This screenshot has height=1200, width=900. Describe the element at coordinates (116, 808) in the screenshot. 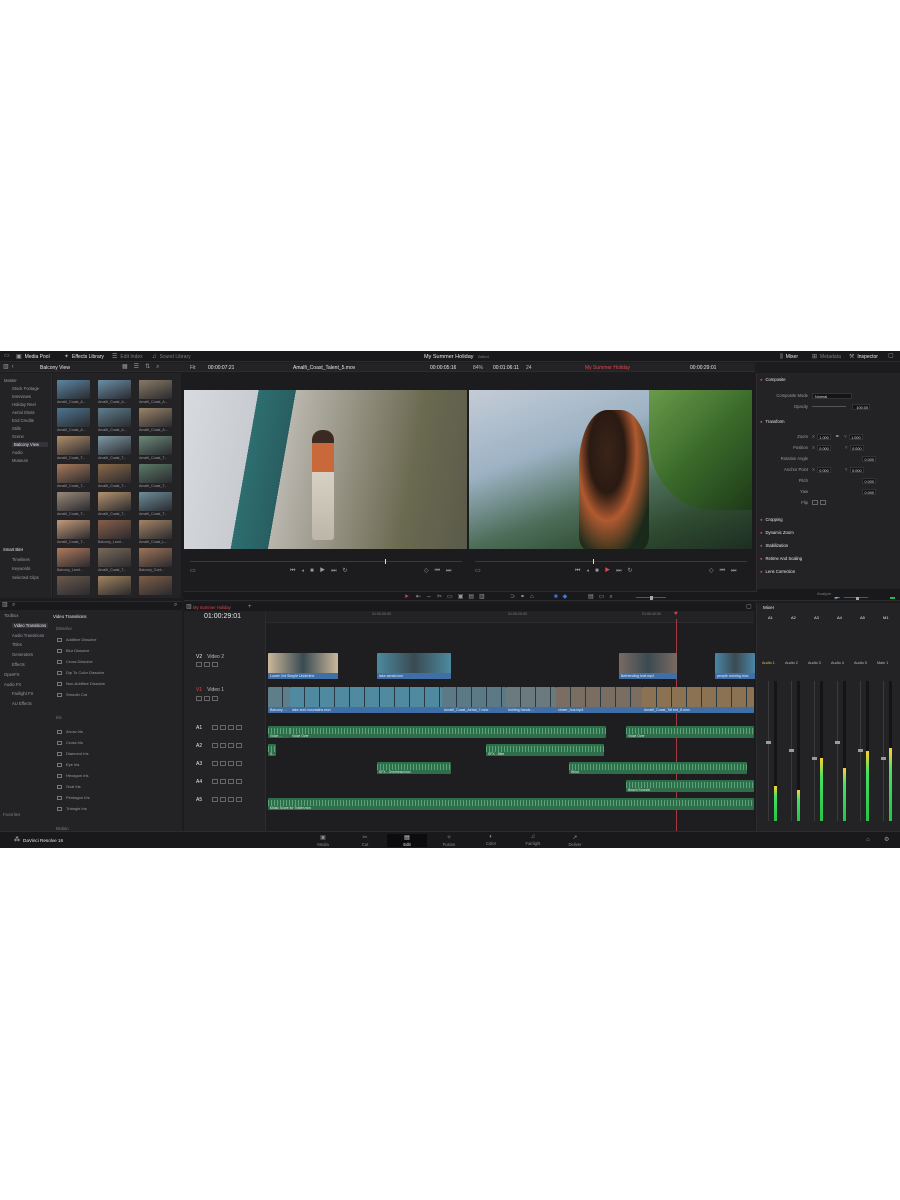

I see `transition-item: Triangle Iris` at that location.